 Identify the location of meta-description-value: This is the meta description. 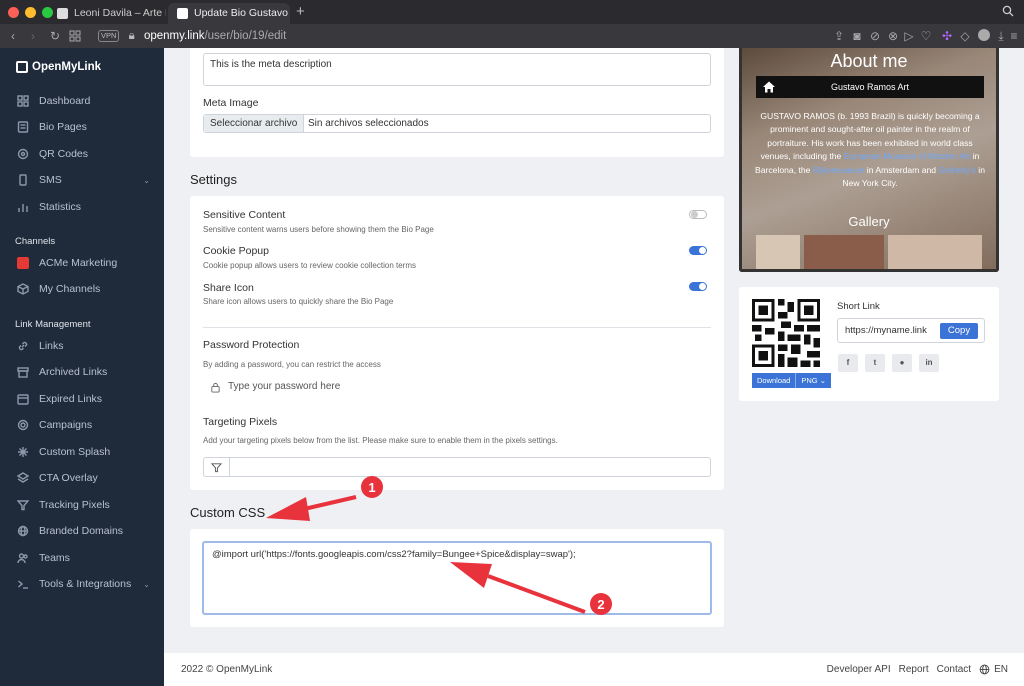
(271, 64).